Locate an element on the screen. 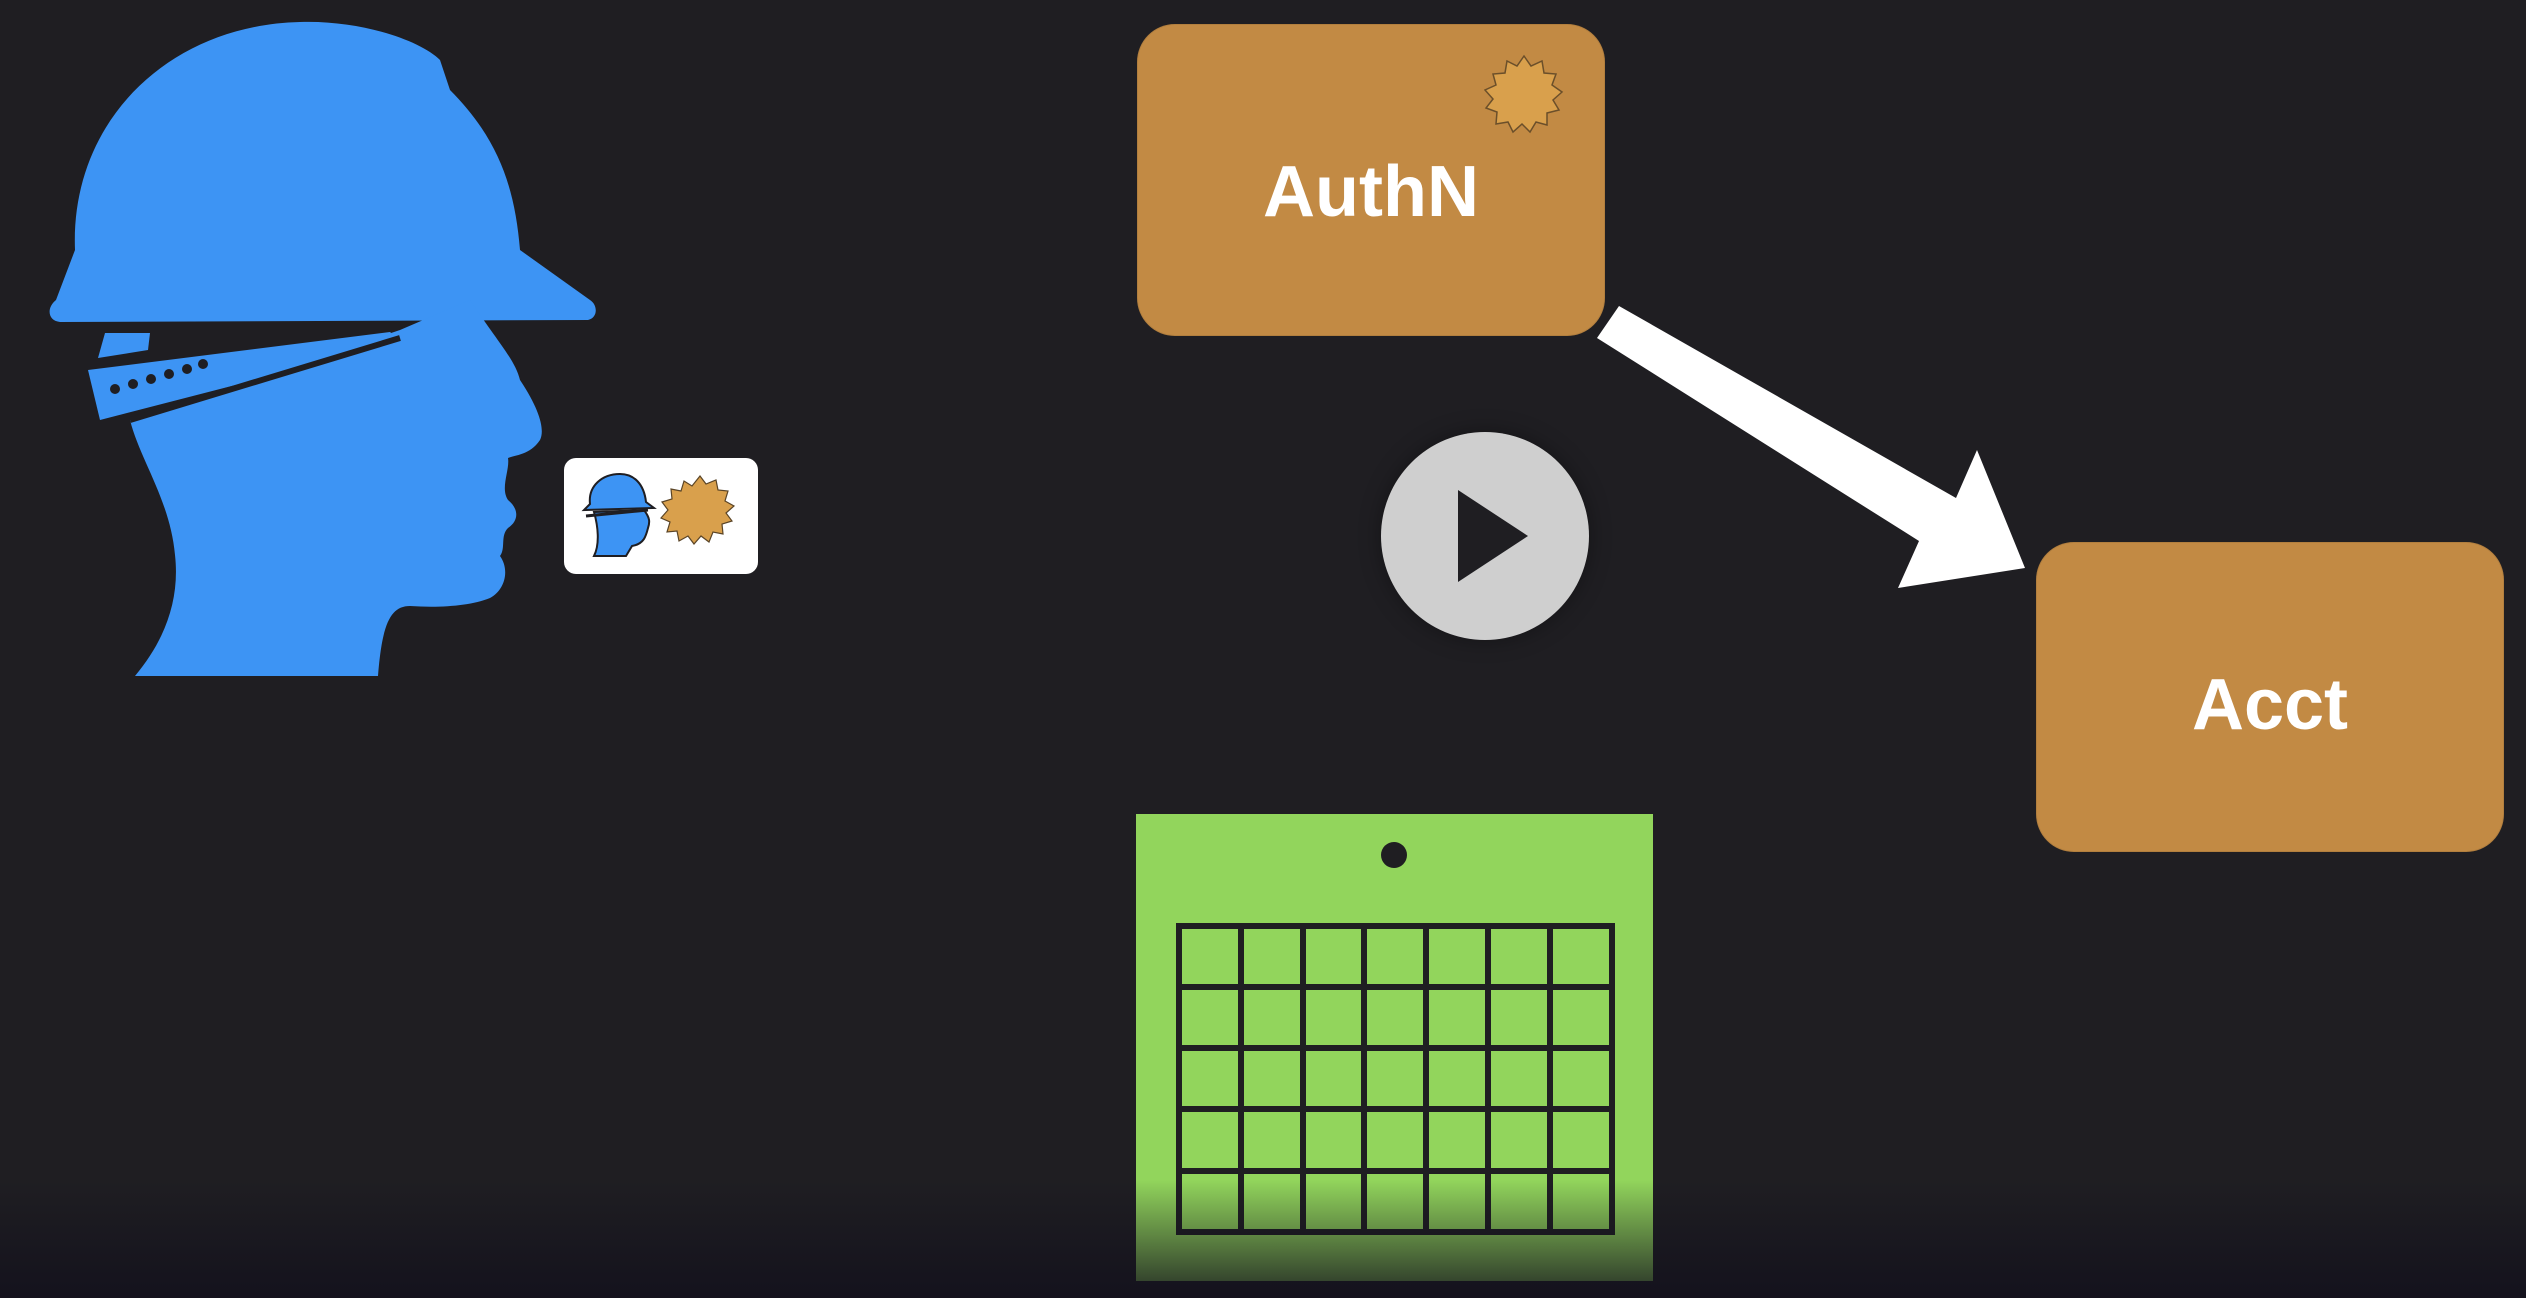  mini-hardhat-head-icon is located at coordinates (658, 514).